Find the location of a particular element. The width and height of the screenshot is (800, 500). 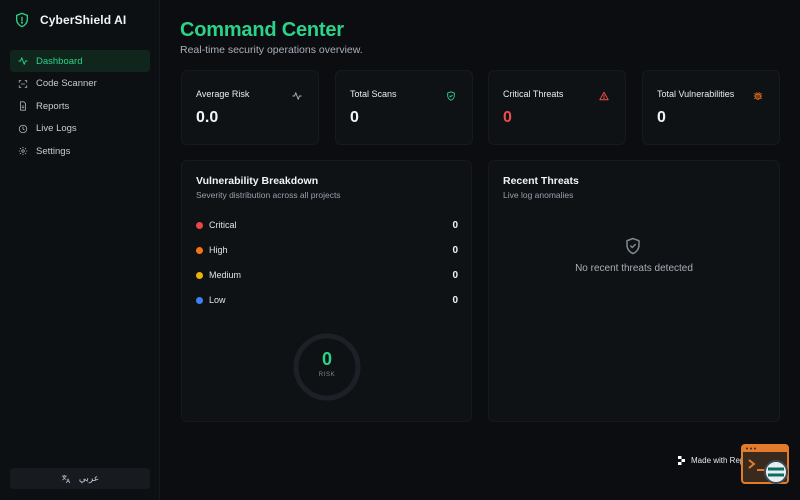

stat-card-average-risk: Average Risk 0.0 is located at coordinates (250, 107).